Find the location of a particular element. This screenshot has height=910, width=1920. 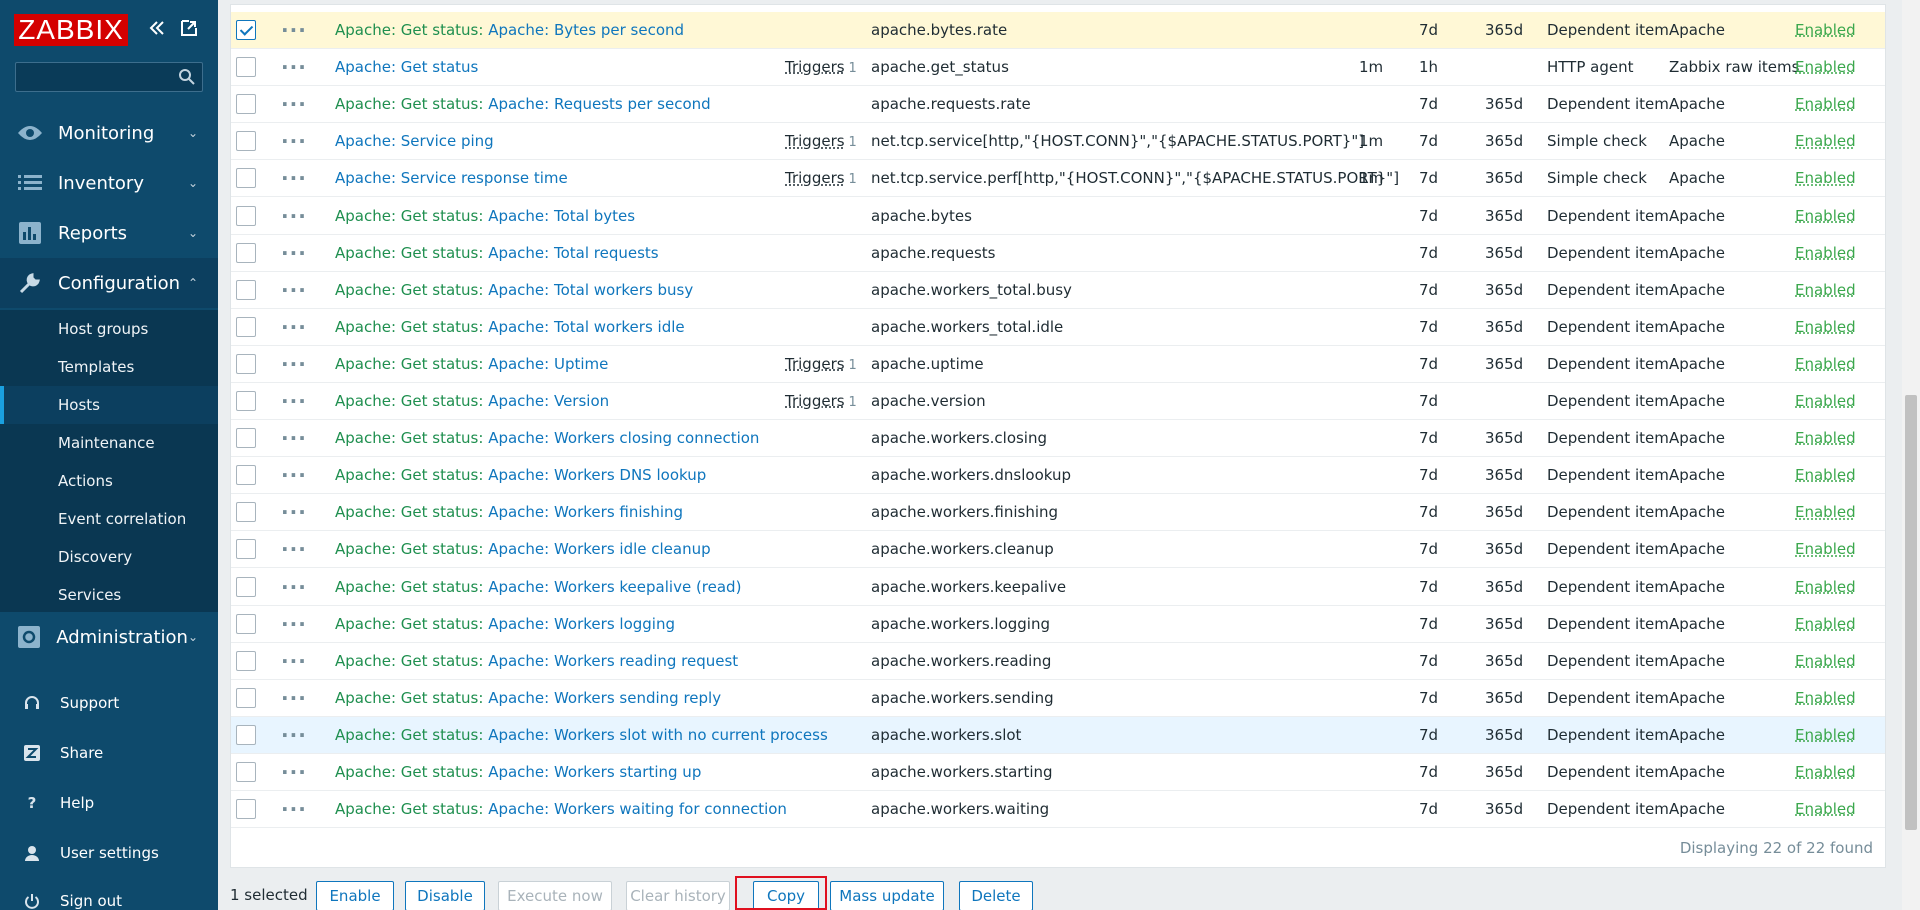

submenu-maintenance: Maintenance is located at coordinates (109, 443).